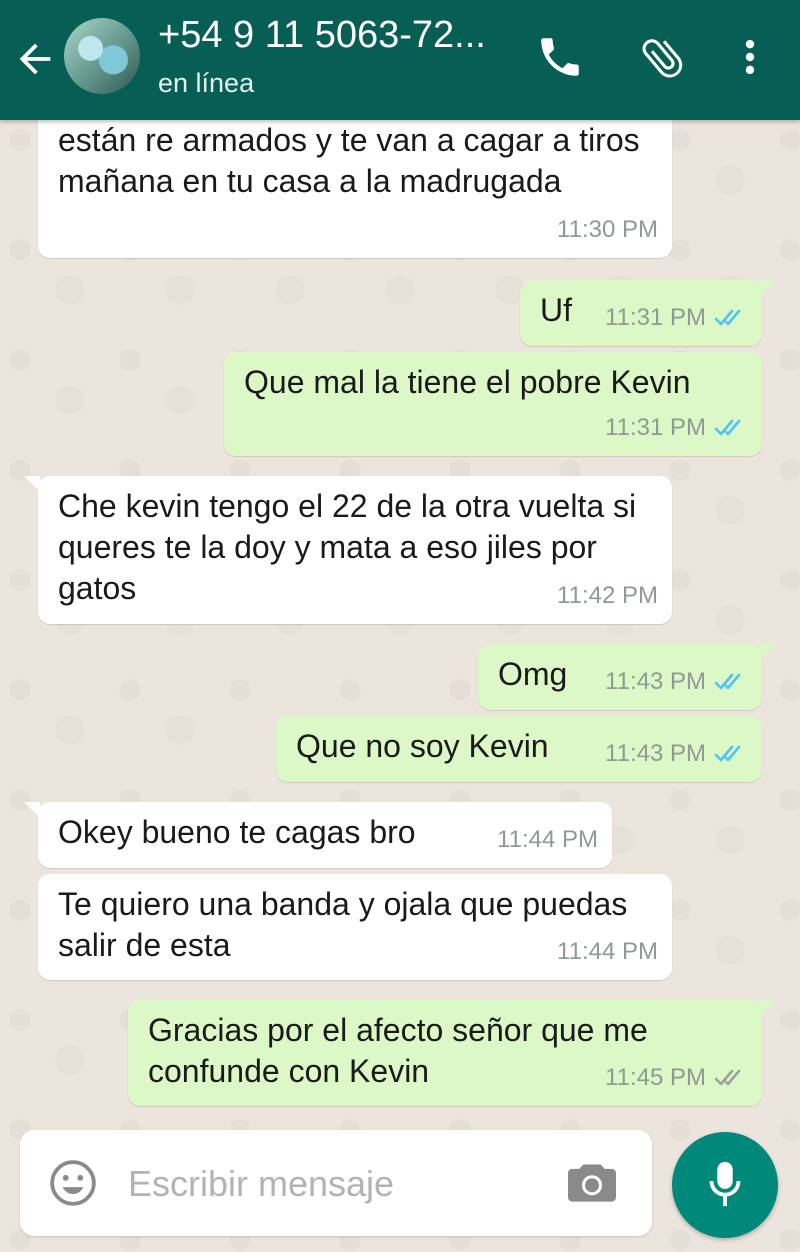 Image resolution: width=800 pixels, height=1252 pixels. I want to click on camera-button, so click(592, 1182).